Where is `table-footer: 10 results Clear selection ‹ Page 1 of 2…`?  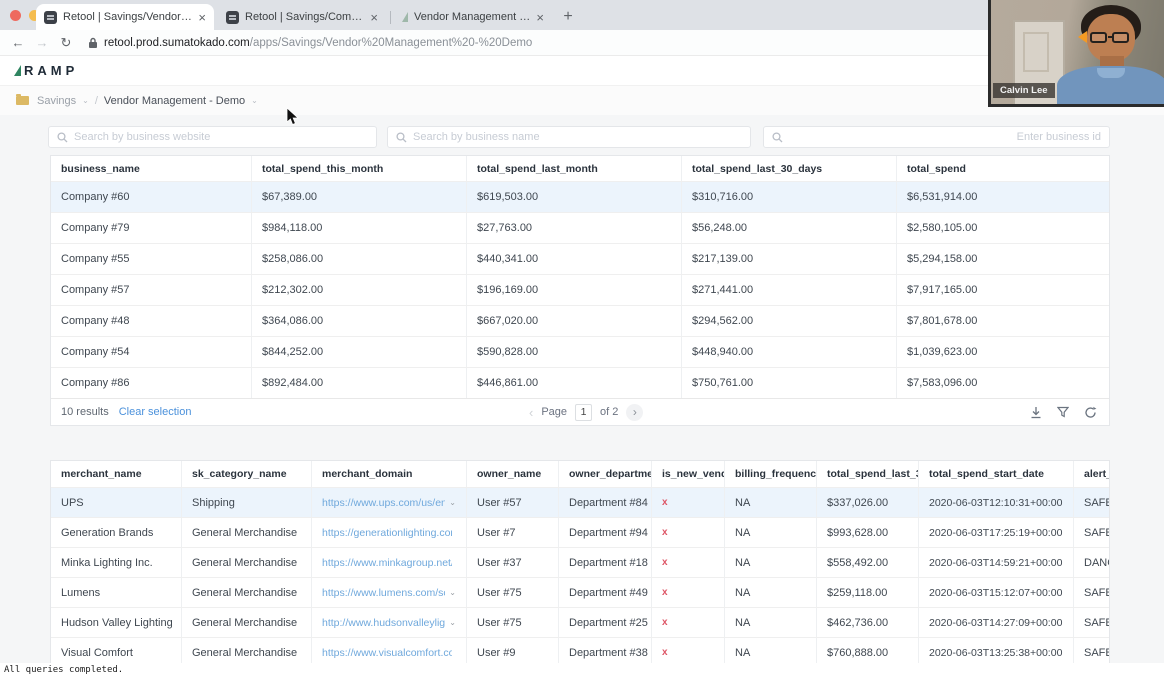 table-footer: 10 results Clear selection ‹ Page 1 of 2… is located at coordinates (580, 411).